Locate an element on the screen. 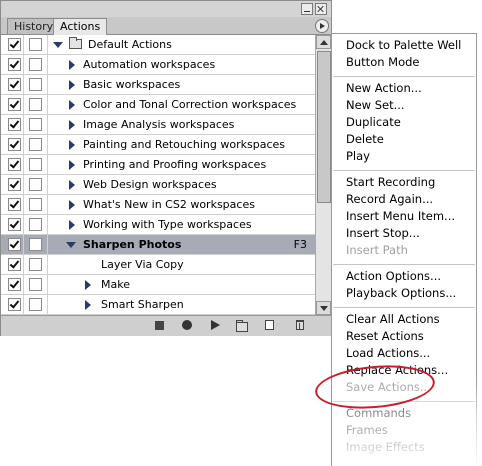 This screenshot has width=482, height=466. action-row: Web Design workspaces is located at coordinates (158, 185).